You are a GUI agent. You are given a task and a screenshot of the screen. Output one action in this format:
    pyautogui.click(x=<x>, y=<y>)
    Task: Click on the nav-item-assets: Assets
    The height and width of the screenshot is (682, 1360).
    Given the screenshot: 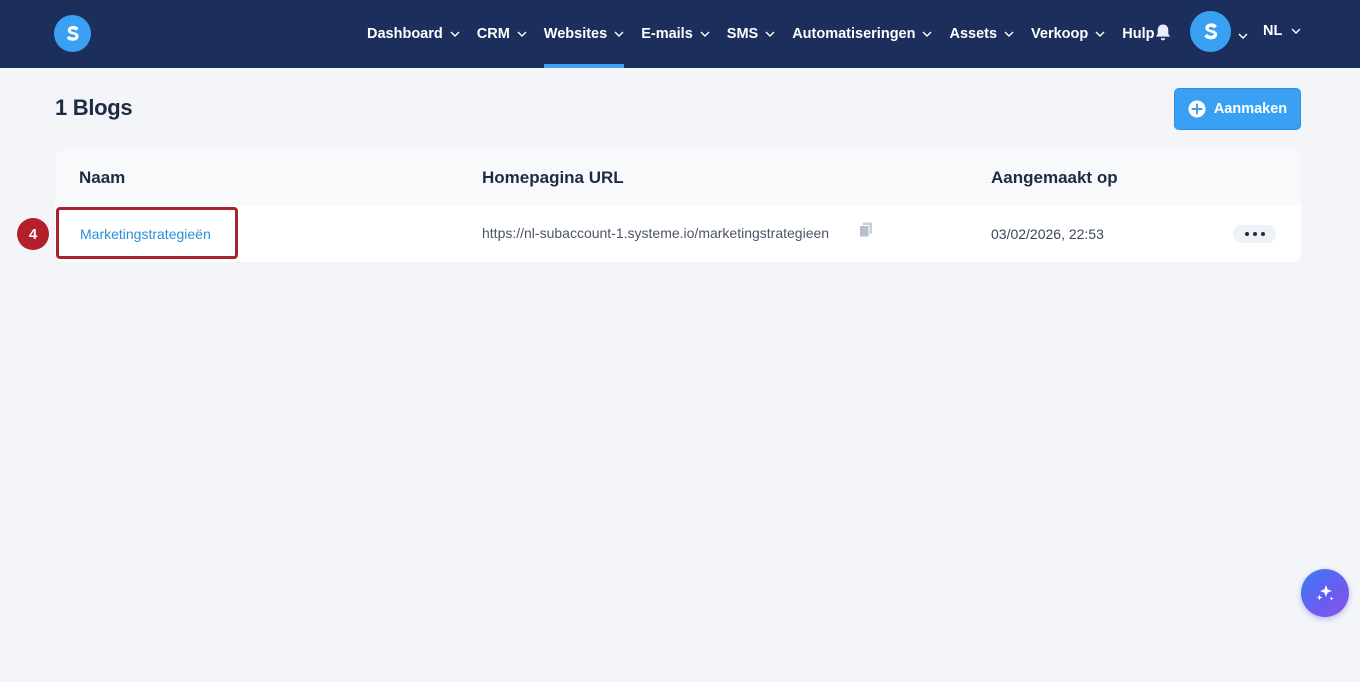 What is the action you would take?
    pyautogui.click(x=981, y=34)
    